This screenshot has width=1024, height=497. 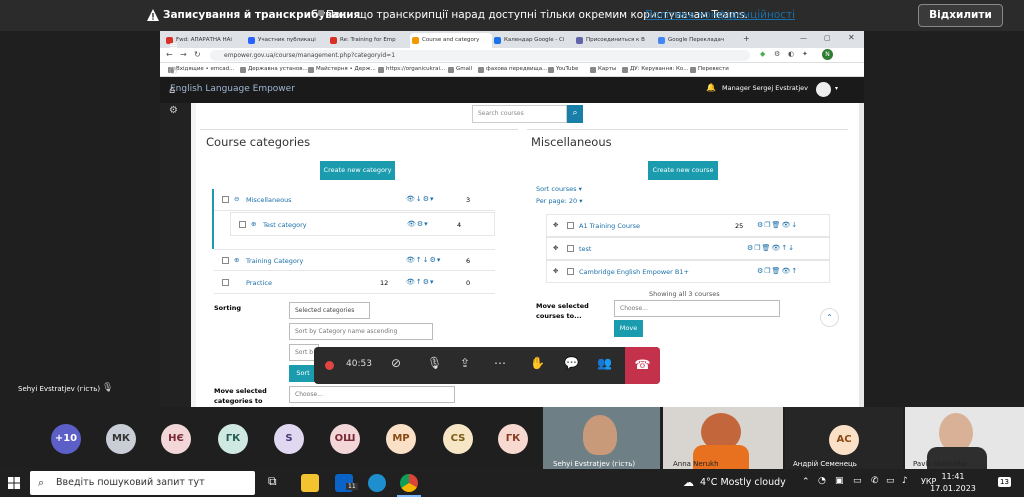 I want to click on gear-icon: ⚙, so click(x=173, y=110).